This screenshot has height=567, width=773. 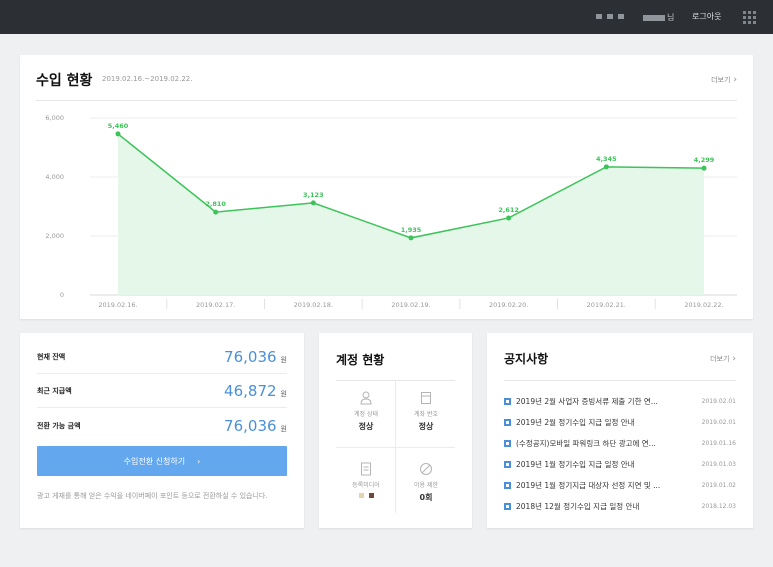 What do you see at coordinates (366, 485) in the screenshot?
I see `account-cell-caption: 등록미디어` at bounding box center [366, 485].